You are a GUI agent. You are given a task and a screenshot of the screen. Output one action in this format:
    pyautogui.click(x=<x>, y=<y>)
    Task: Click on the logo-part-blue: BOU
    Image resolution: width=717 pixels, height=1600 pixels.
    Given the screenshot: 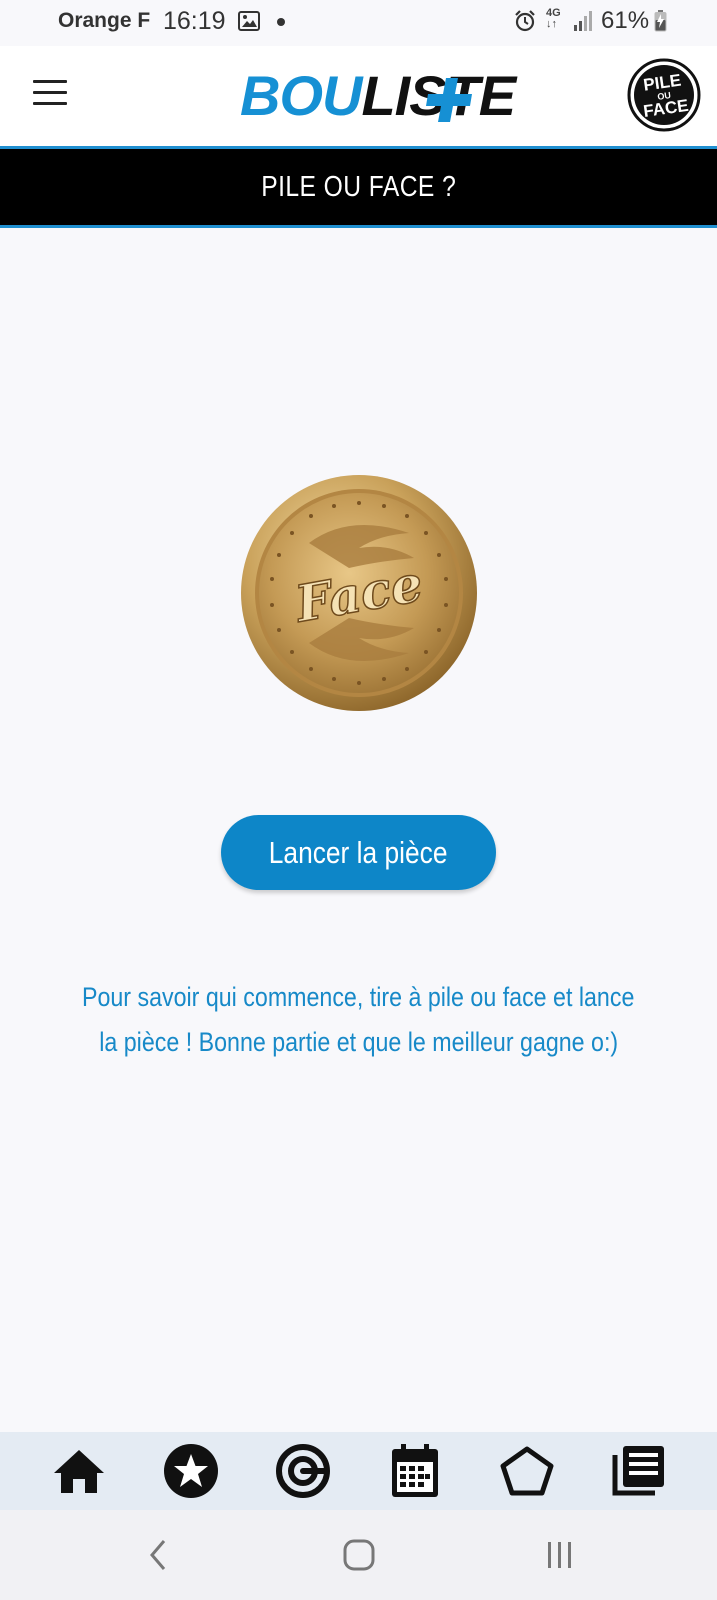 What is the action you would take?
    pyautogui.click(x=301, y=95)
    